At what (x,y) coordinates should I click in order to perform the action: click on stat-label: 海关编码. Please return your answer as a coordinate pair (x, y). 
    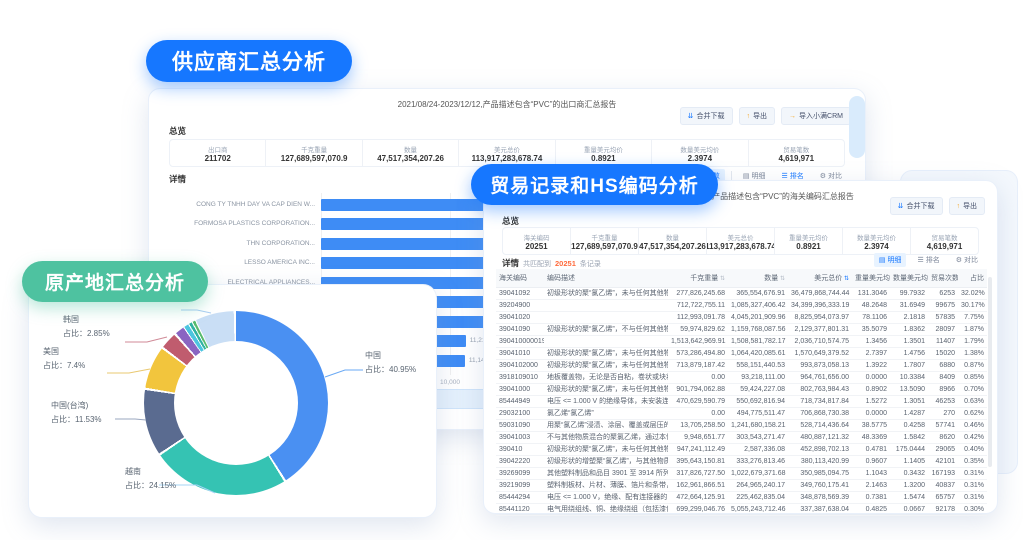
    Looking at the image, I should click on (536, 238).